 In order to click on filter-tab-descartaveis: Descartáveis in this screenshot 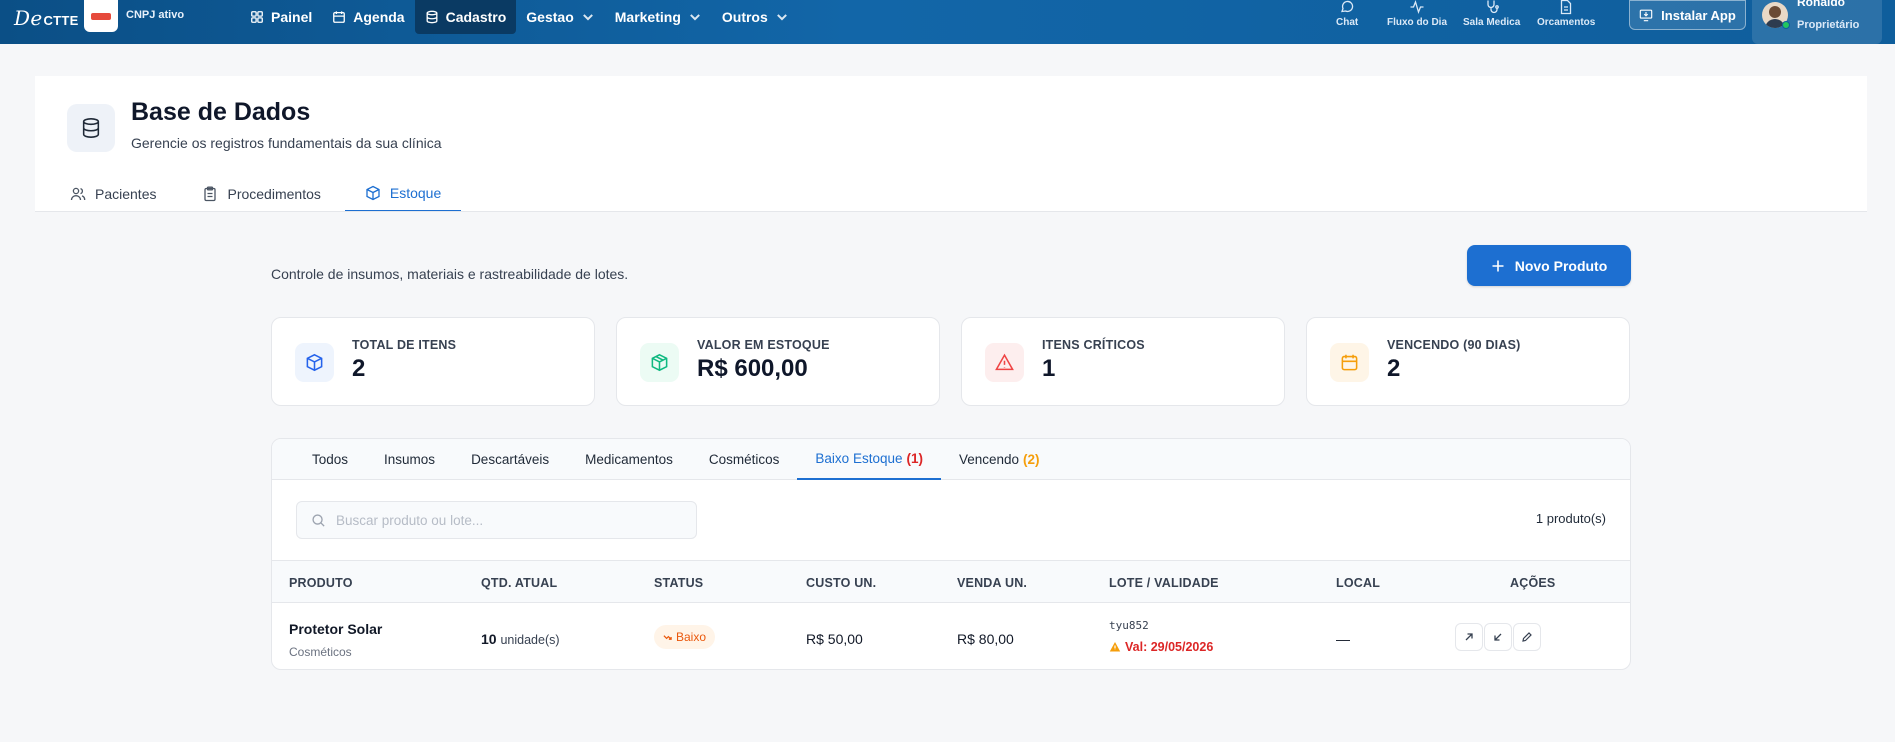, I will do `click(510, 459)`.